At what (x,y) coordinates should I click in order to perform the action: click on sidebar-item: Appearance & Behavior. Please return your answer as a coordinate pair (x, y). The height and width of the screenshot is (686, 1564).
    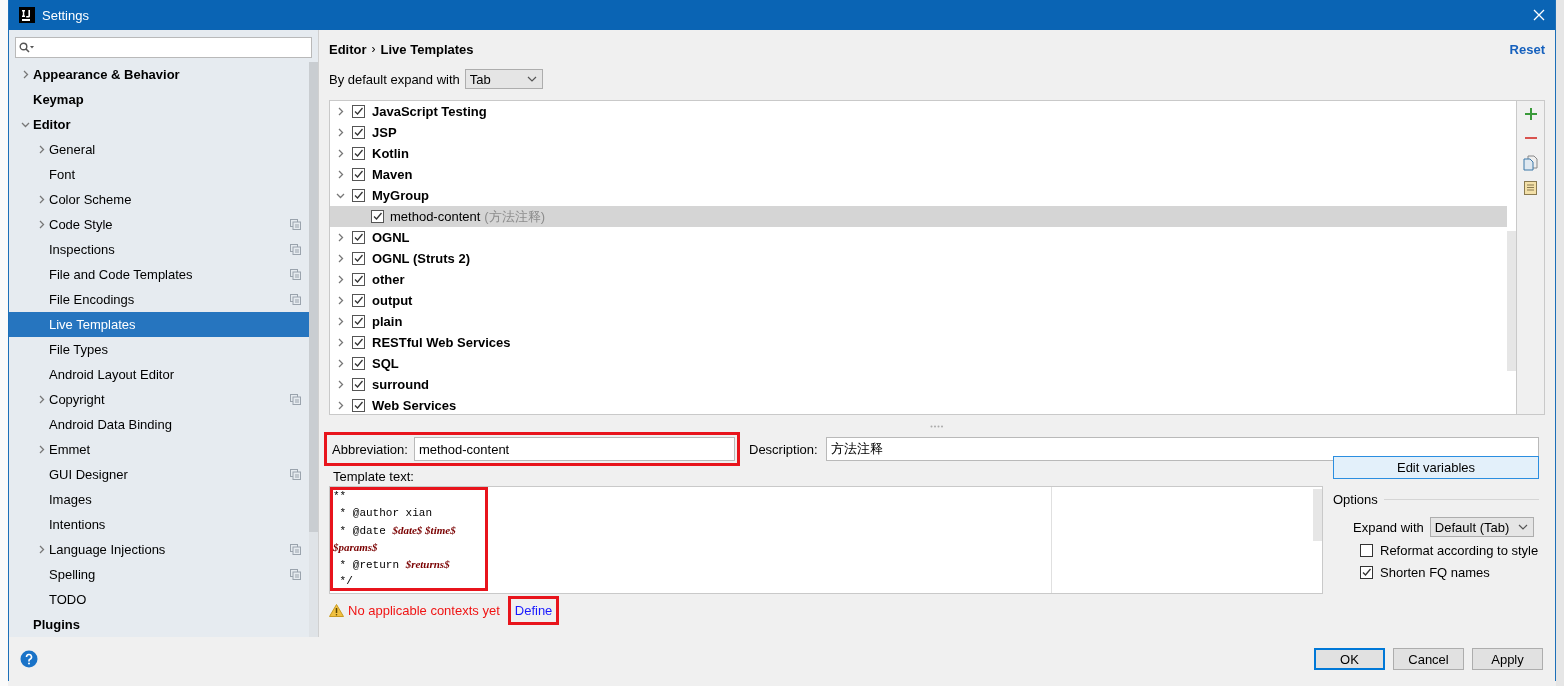
    Looking at the image, I should click on (159, 74).